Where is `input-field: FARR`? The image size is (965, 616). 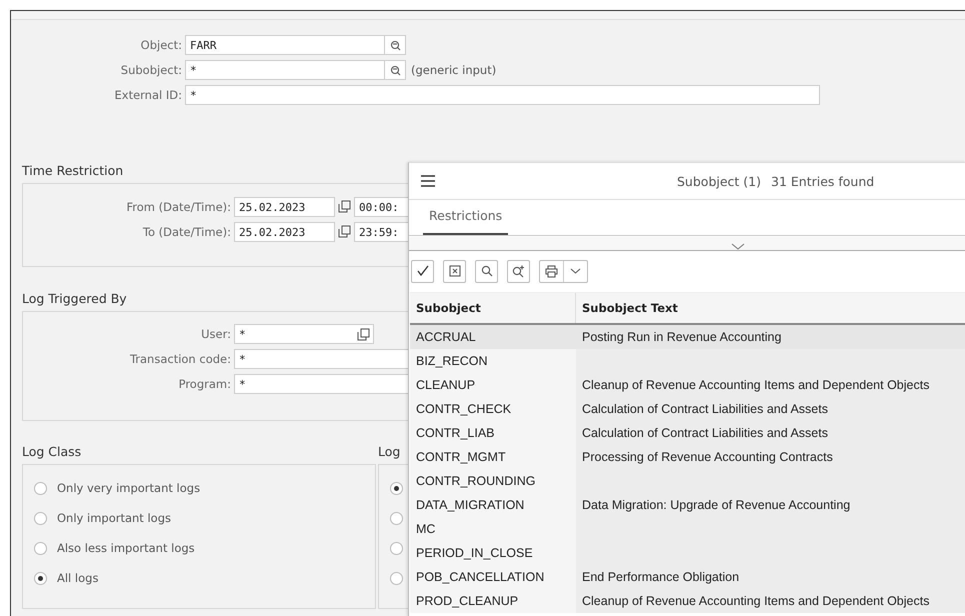 input-field: FARR is located at coordinates (295, 45).